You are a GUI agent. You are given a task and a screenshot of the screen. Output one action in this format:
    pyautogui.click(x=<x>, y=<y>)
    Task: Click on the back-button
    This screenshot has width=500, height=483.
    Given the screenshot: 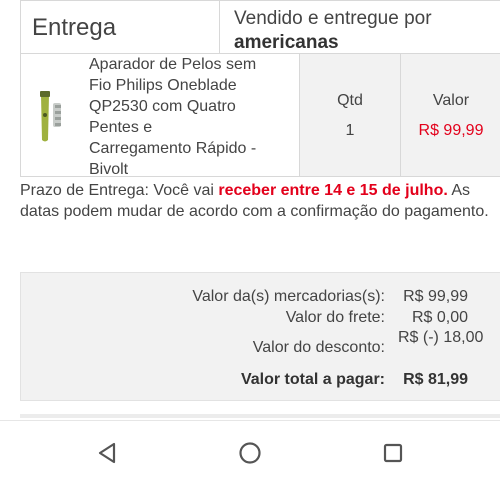 What is the action you would take?
    pyautogui.click(x=107, y=453)
    